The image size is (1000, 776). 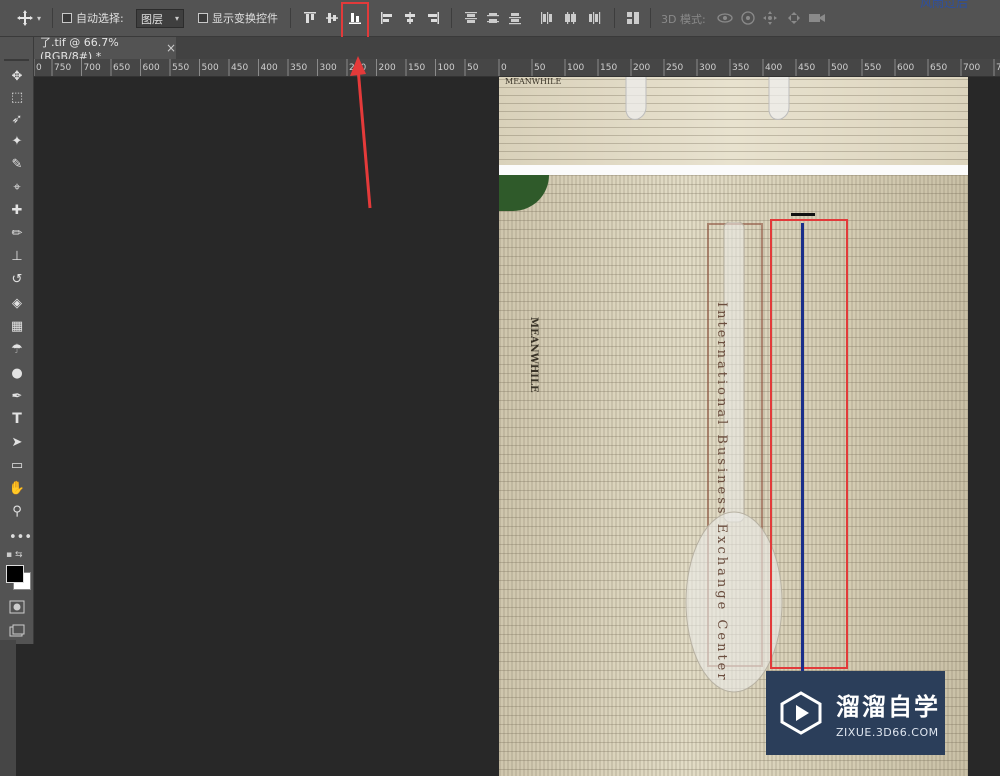 What do you see at coordinates (802, 448) in the screenshot?
I see `guide-line-blue` at bounding box center [802, 448].